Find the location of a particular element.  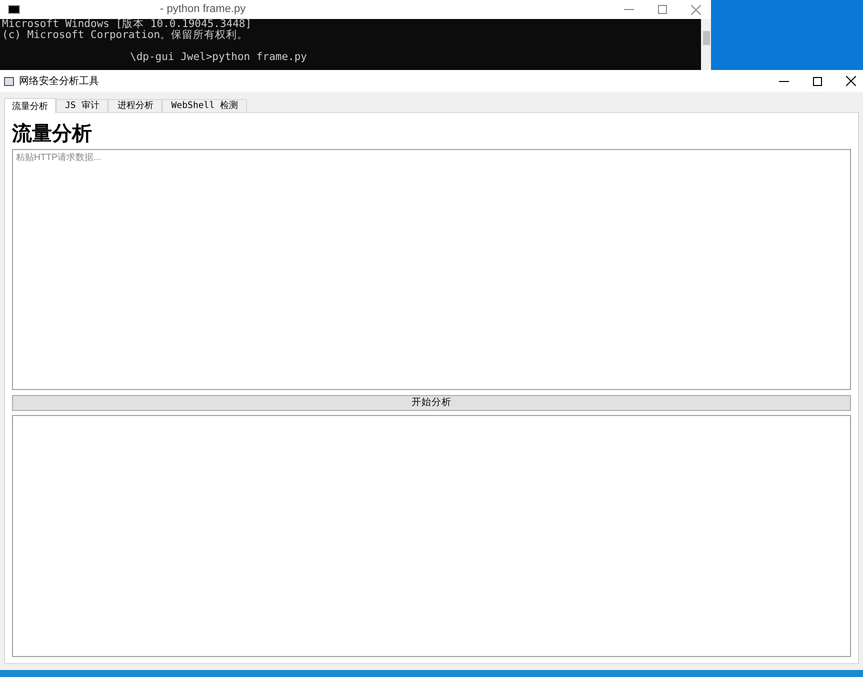

tab: 流量分析 is located at coordinates (30, 105).